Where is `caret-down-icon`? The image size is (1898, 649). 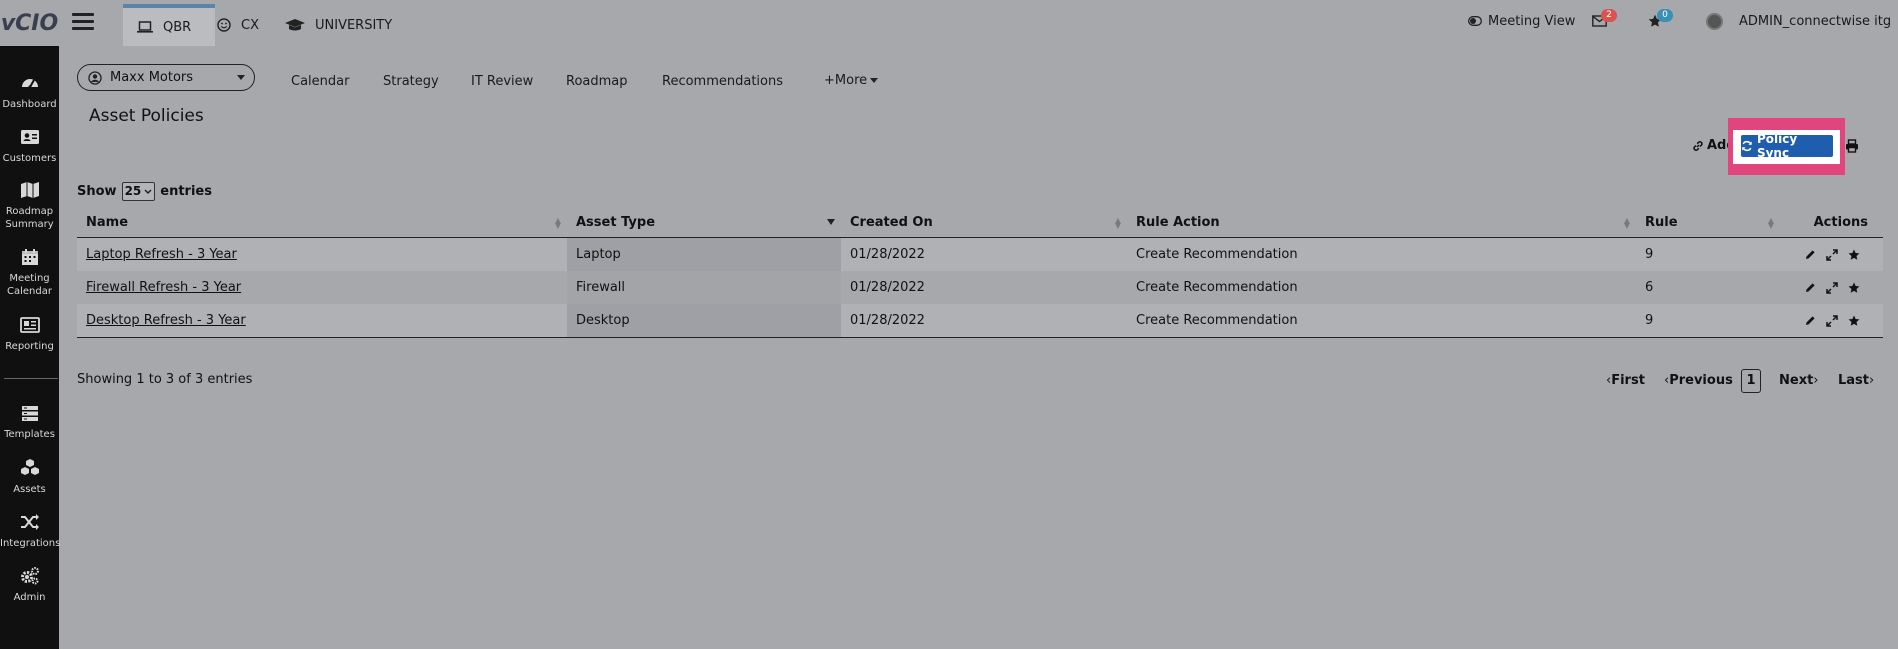 caret-down-icon is located at coordinates (874, 80).